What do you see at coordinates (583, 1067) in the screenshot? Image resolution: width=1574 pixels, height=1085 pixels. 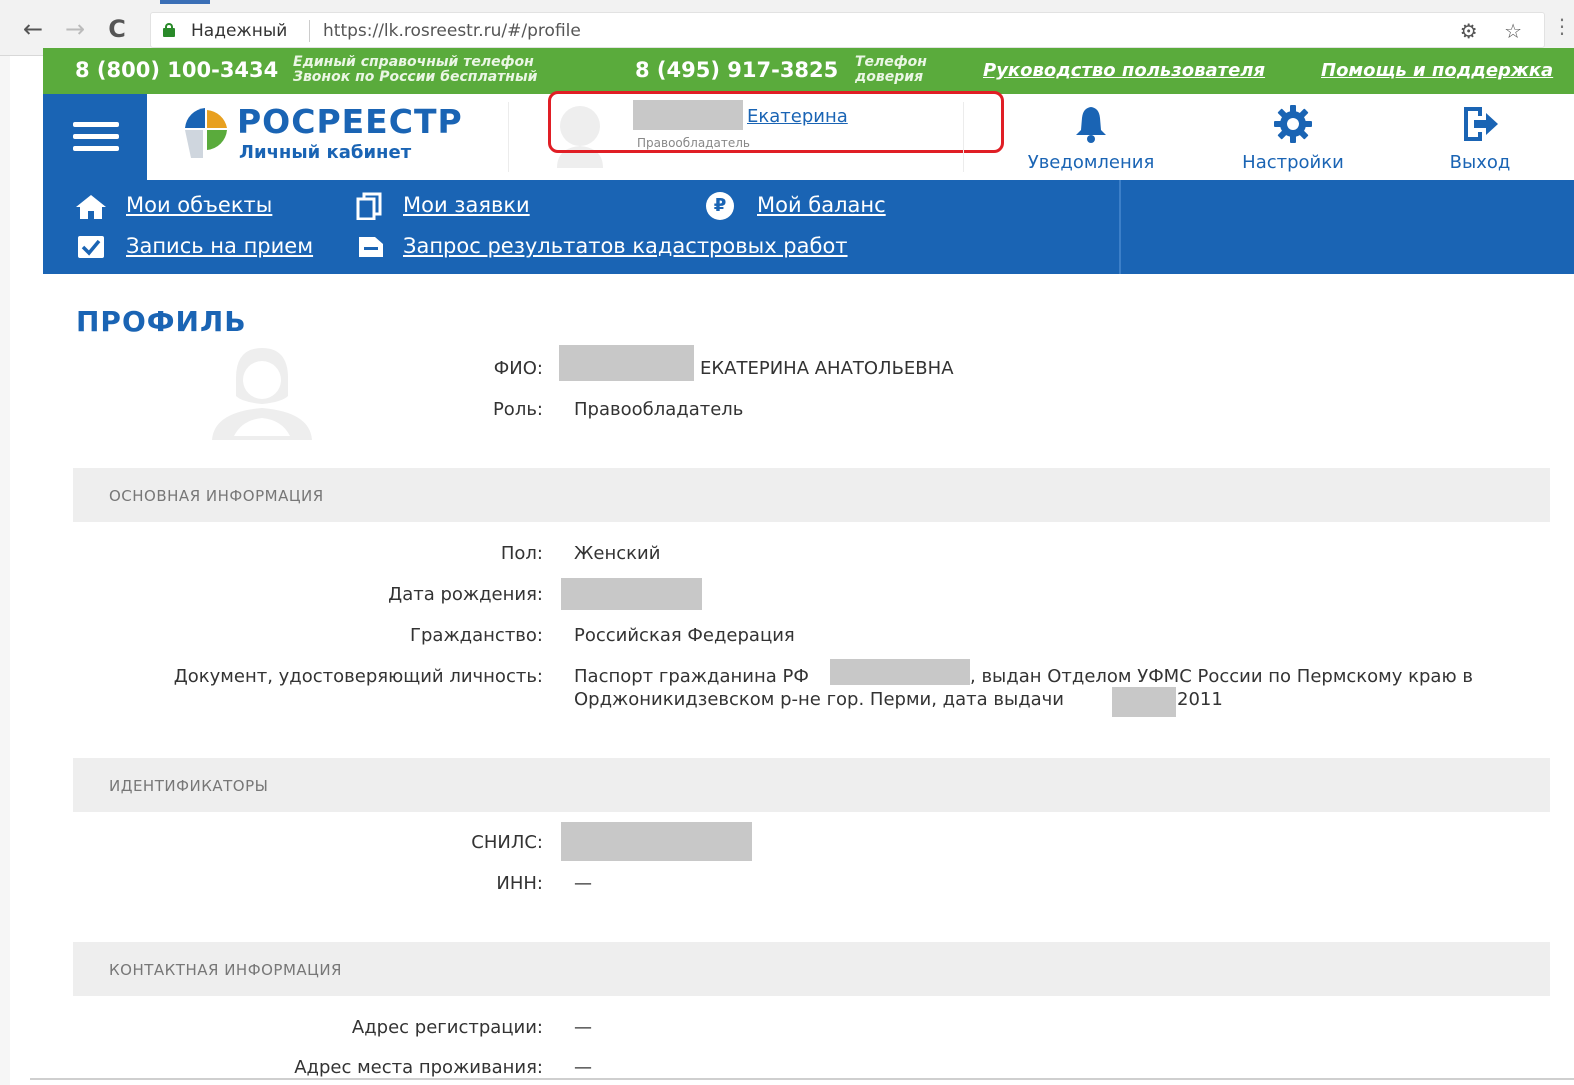 I see `residence-address-value: —` at bounding box center [583, 1067].